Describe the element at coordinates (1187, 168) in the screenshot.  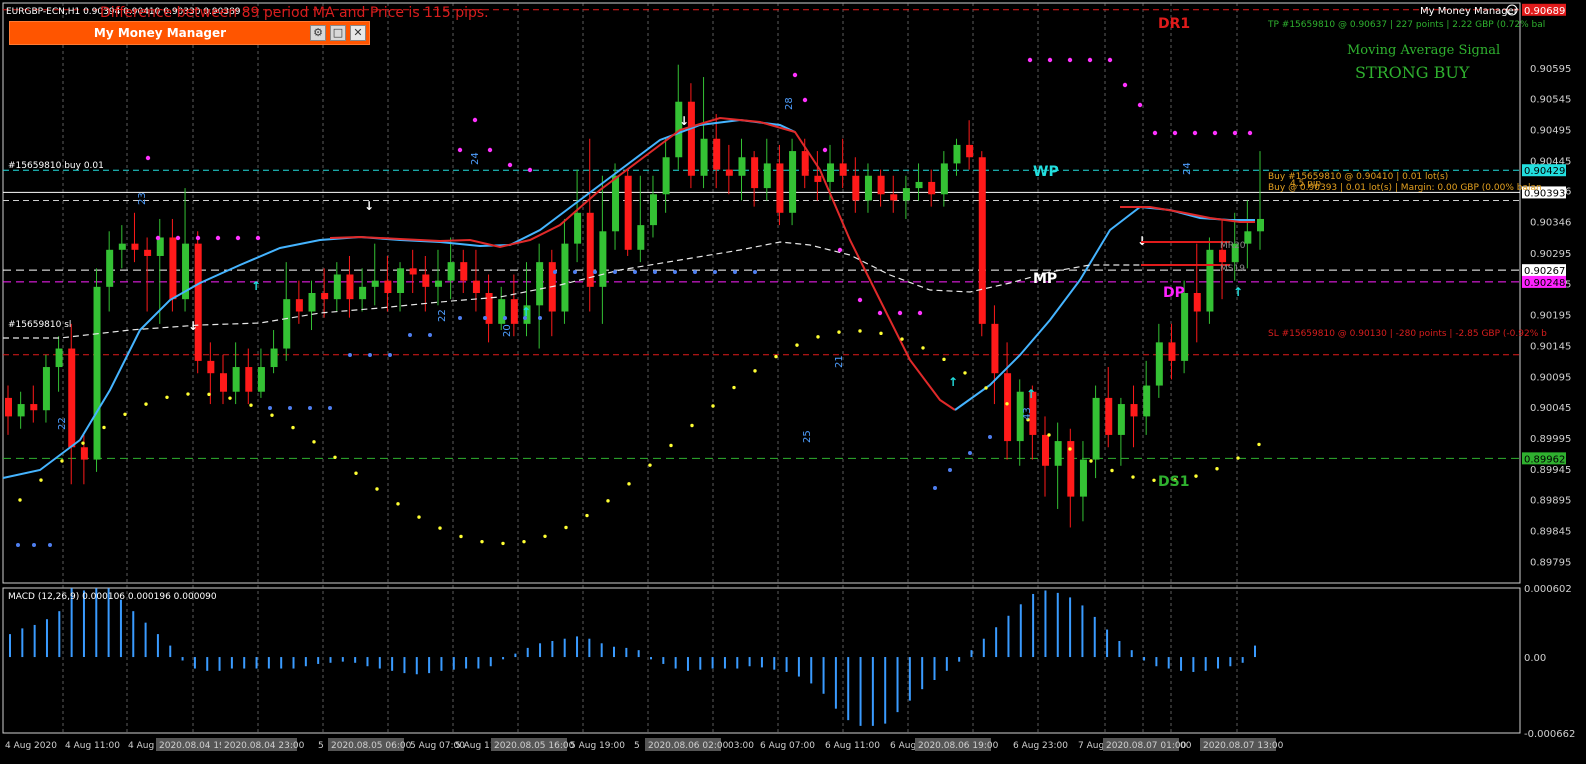
I see `candle-count-label: 24` at that location.